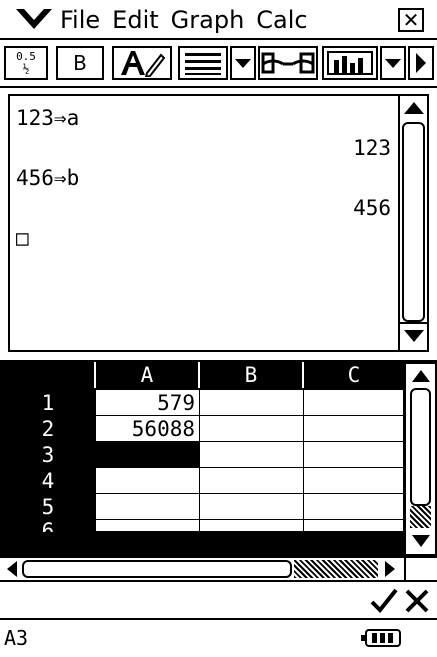 The width and height of the screenshot is (437, 657). What do you see at coordinates (208, 20) in the screenshot?
I see `menu-graph: Graph` at bounding box center [208, 20].